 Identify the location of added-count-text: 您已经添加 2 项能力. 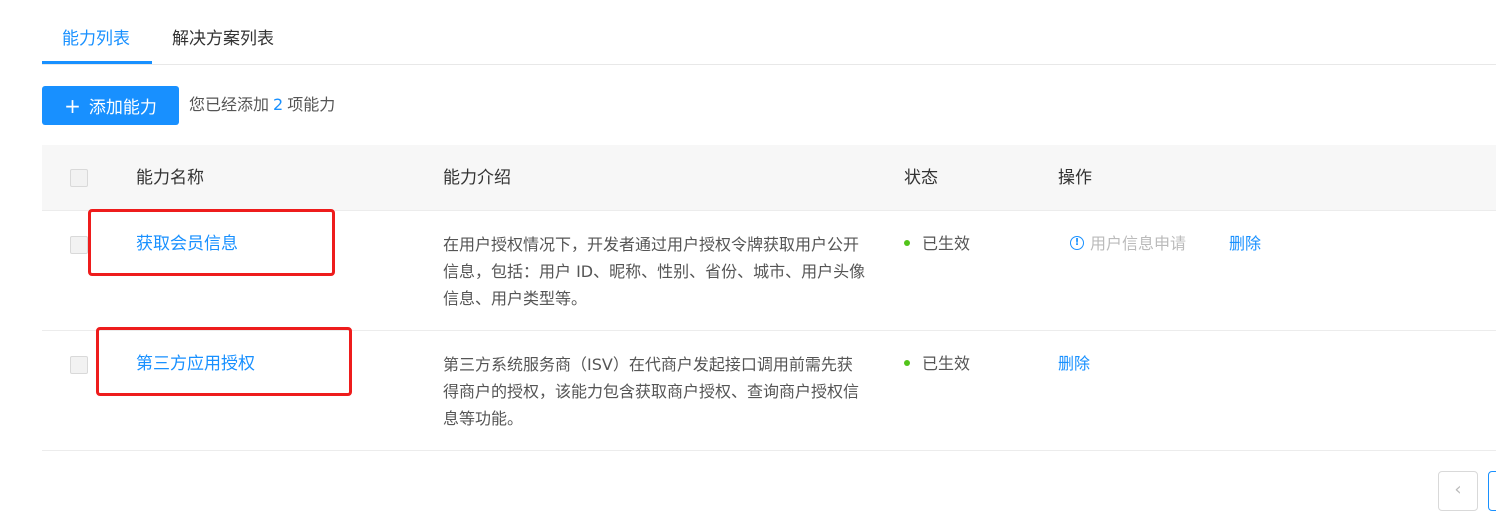
(262, 104).